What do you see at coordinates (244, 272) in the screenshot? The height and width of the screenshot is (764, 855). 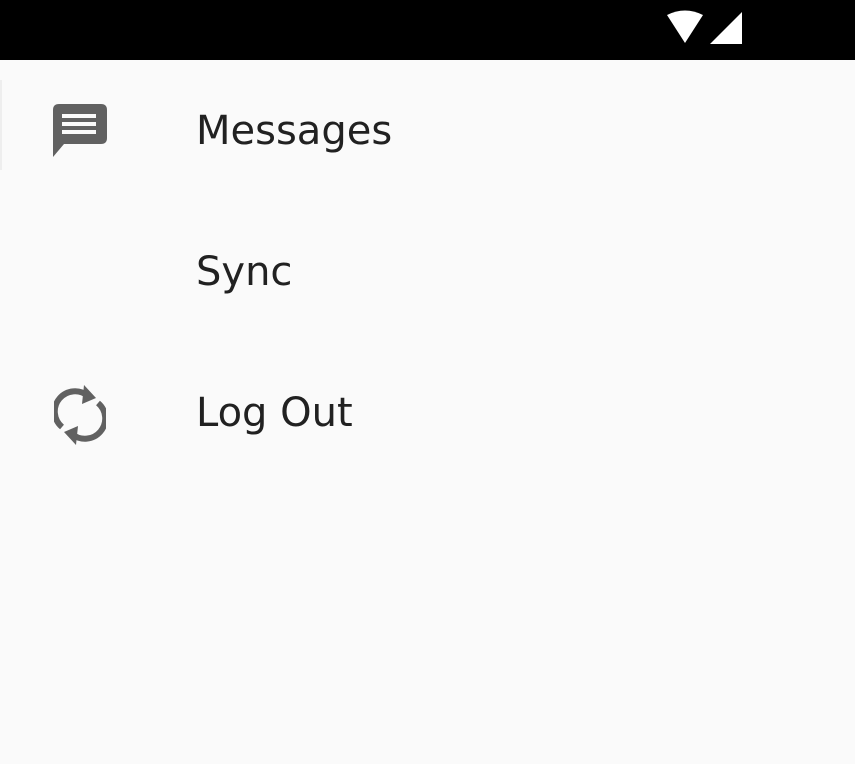 I see `menu-item-label: Sync` at bounding box center [244, 272].